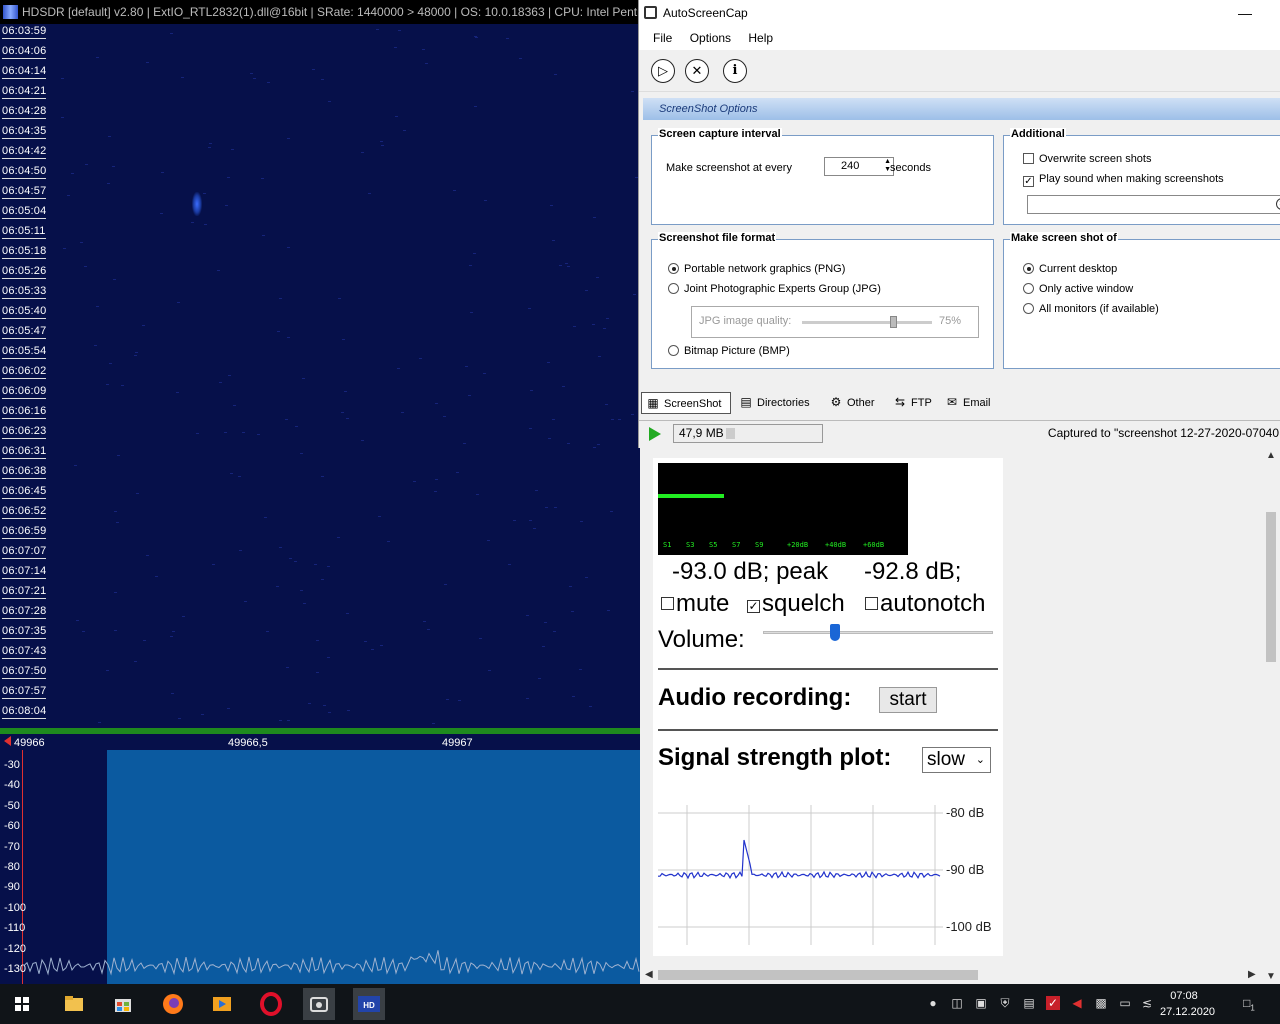 The image size is (1280, 1024). I want to click on tray-app-icon: ▤, so click(1029, 1003).